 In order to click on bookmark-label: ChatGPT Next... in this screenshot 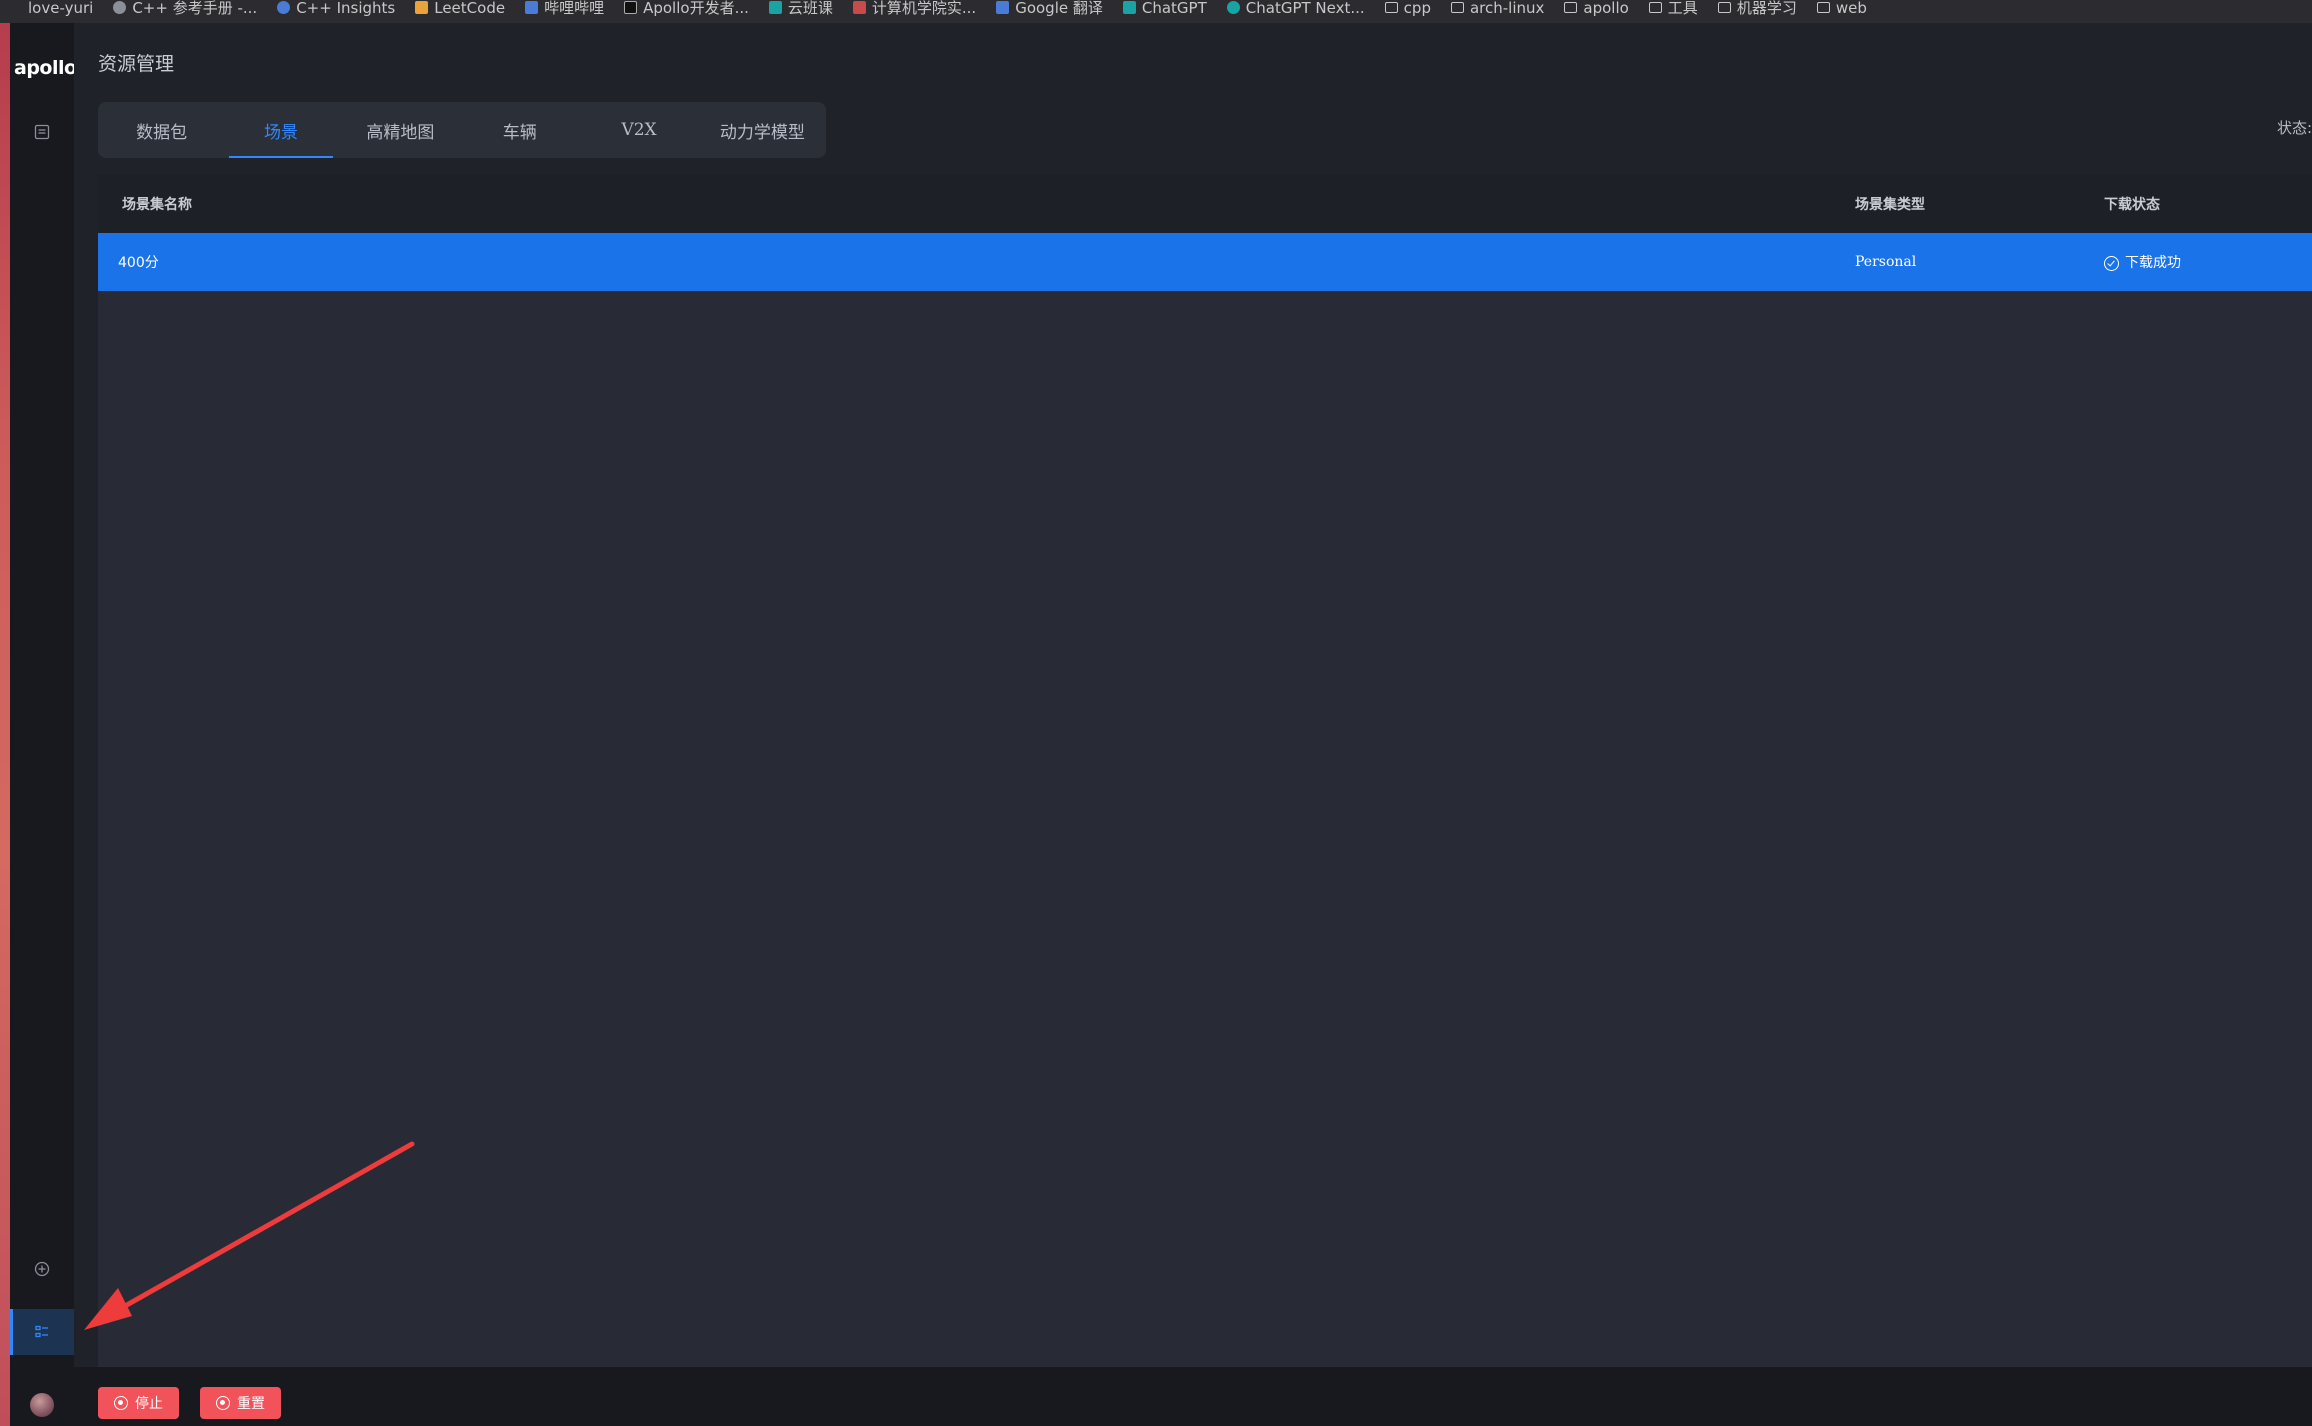, I will do `click(1305, 8)`.